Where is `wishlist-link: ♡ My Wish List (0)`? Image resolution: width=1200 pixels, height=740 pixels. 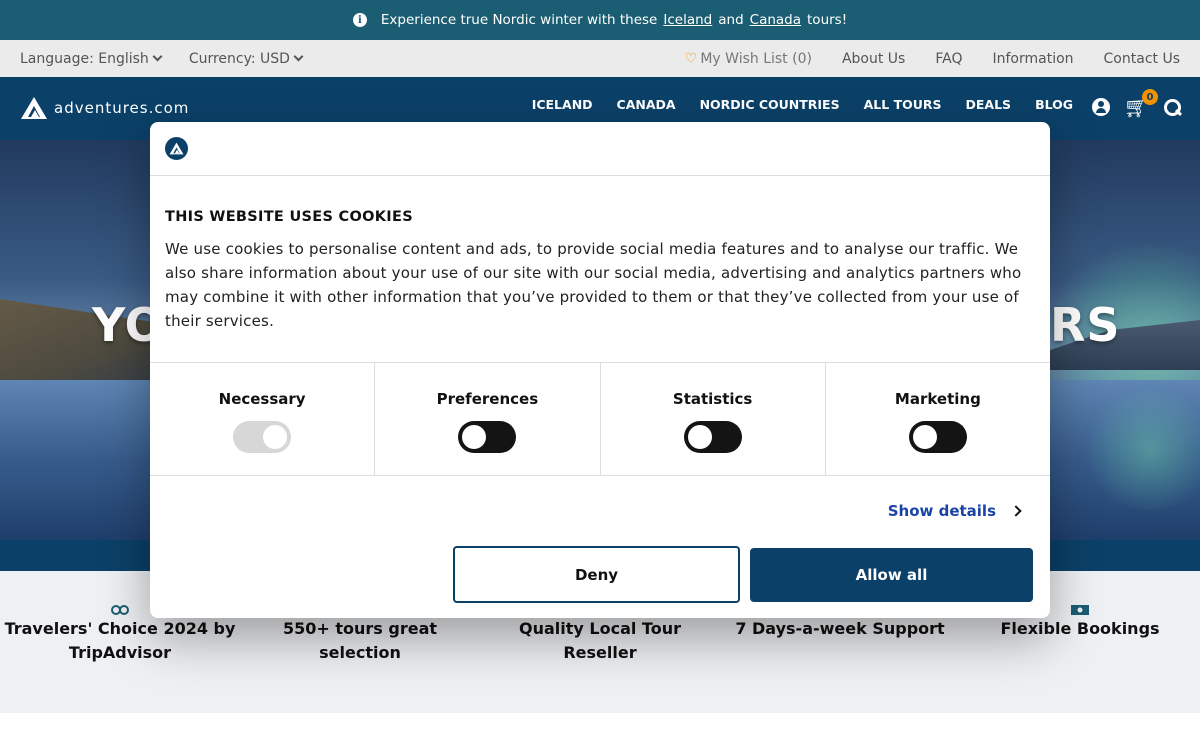
wishlist-link: ♡ My Wish List (0) is located at coordinates (748, 59).